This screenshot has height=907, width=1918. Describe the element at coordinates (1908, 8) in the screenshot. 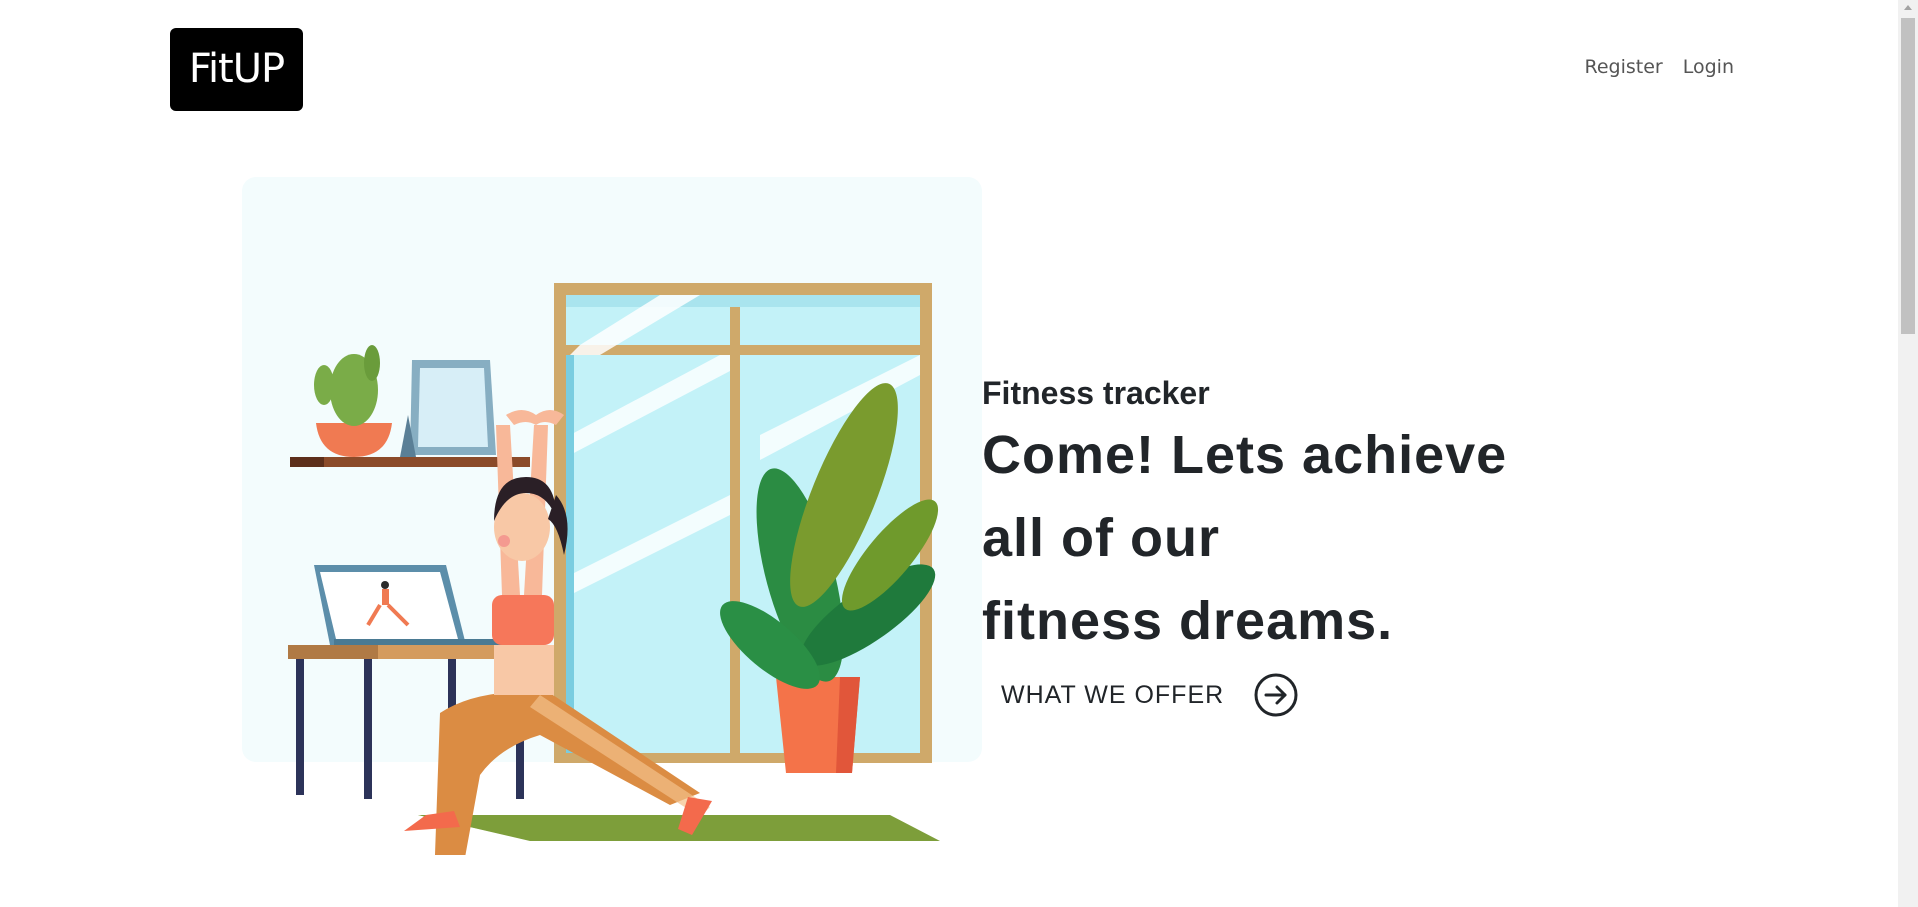

I see `scroll-up-arrow-icon` at that location.